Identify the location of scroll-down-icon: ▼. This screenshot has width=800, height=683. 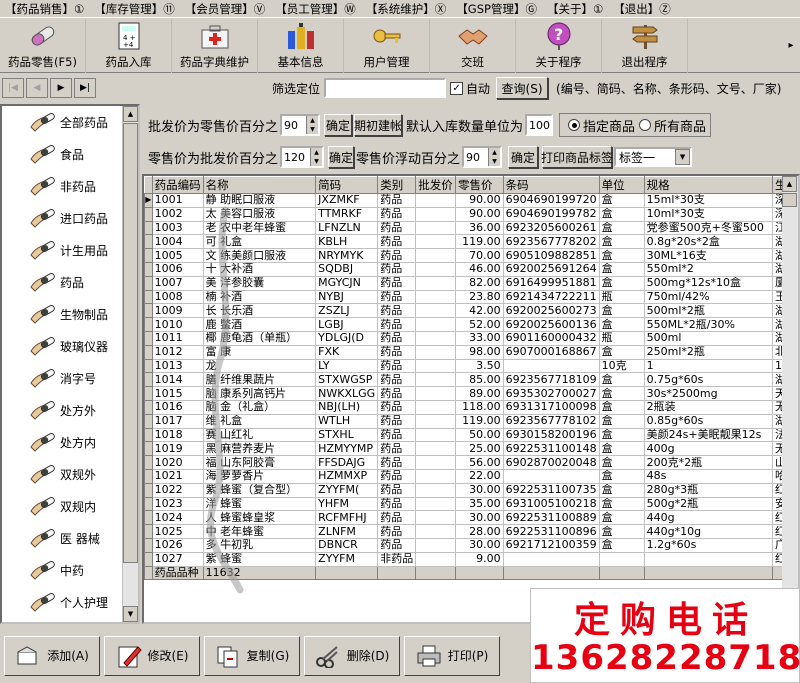
(130, 614).